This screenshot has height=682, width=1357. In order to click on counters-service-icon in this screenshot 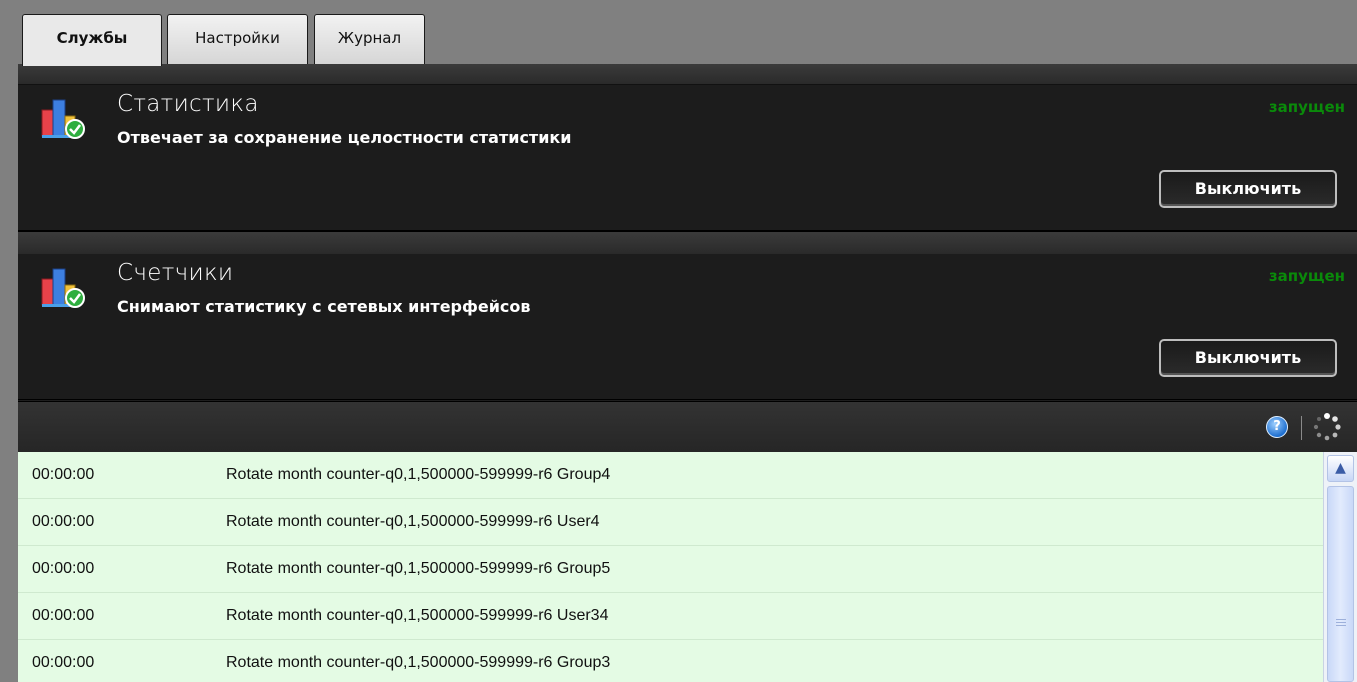, I will do `click(63, 288)`.